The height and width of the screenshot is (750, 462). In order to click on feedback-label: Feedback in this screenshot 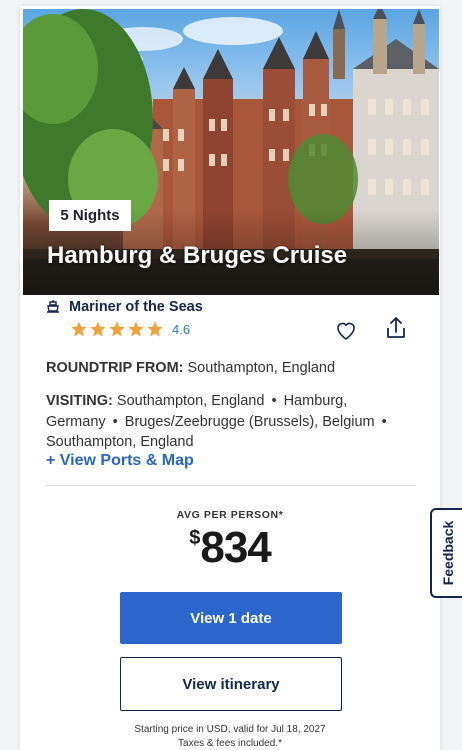, I will do `click(448, 553)`.